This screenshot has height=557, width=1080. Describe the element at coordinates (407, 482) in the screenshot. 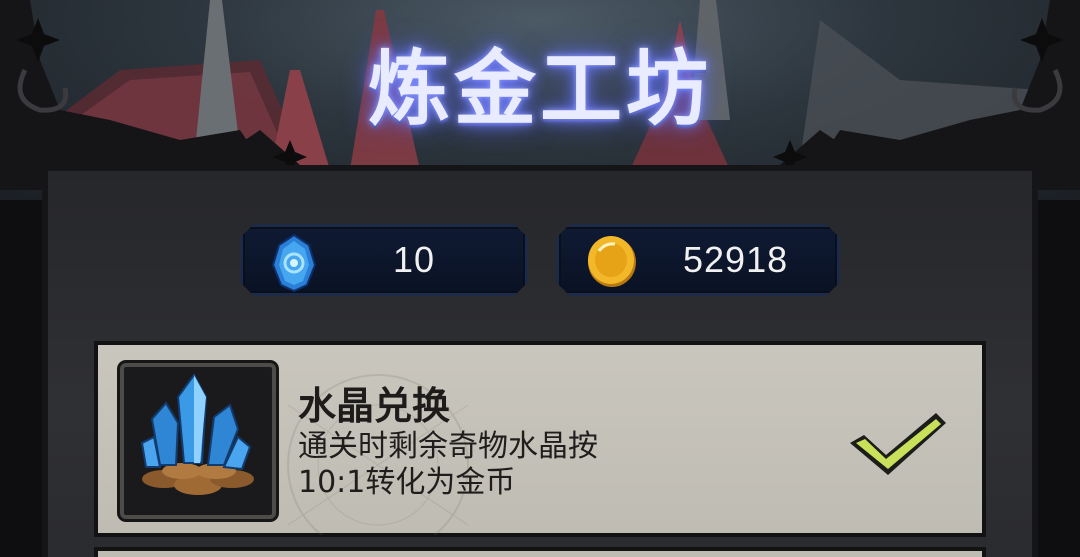

I see `card-description-line-2: 10:1转化为金币` at that location.